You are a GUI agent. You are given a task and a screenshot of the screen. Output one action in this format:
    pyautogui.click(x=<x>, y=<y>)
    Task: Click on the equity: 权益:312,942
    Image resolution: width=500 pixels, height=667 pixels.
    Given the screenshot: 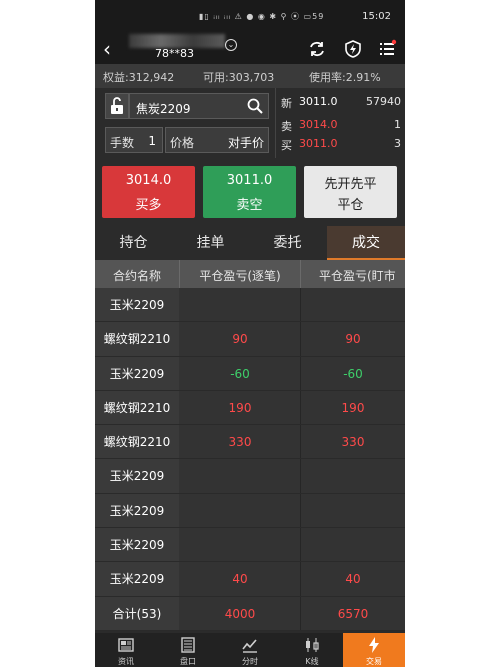 What is the action you would take?
    pyautogui.click(x=139, y=77)
    